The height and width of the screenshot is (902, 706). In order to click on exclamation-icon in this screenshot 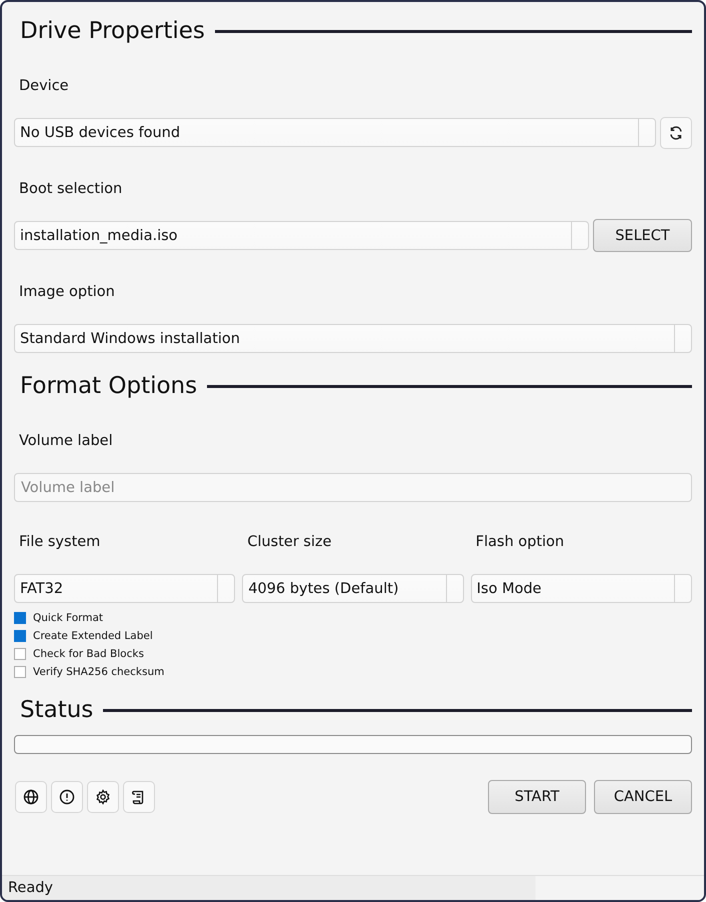, I will do `click(67, 797)`.